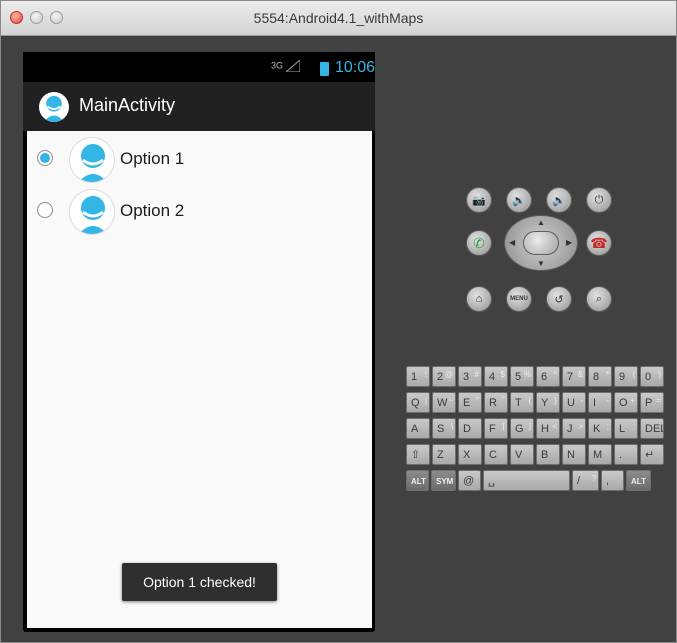 This screenshot has height=643, width=677. Describe the element at coordinates (585, 480) in the screenshot. I see `key-: /?` at that location.